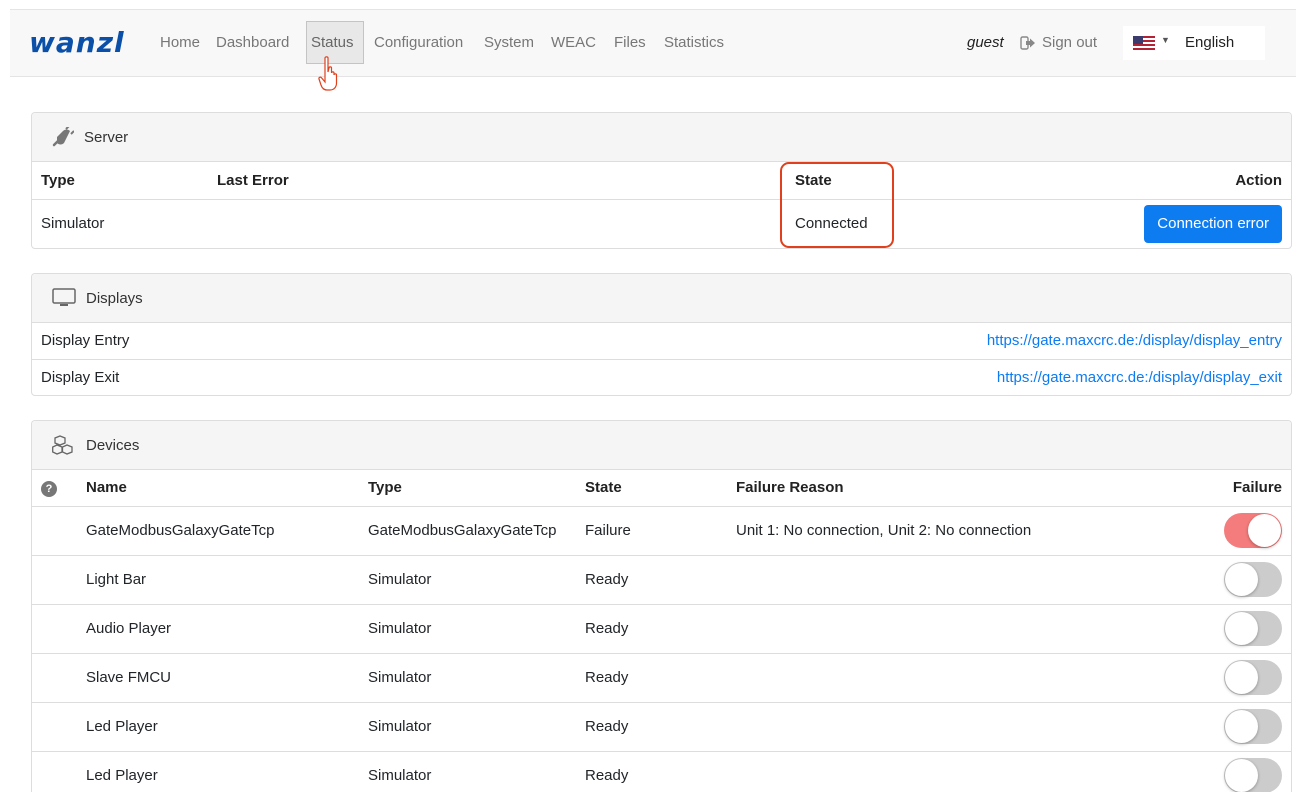 The width and height of the screenshot is (1296, 792). I want to click on server-panel-title: Server, so click(106, 137).